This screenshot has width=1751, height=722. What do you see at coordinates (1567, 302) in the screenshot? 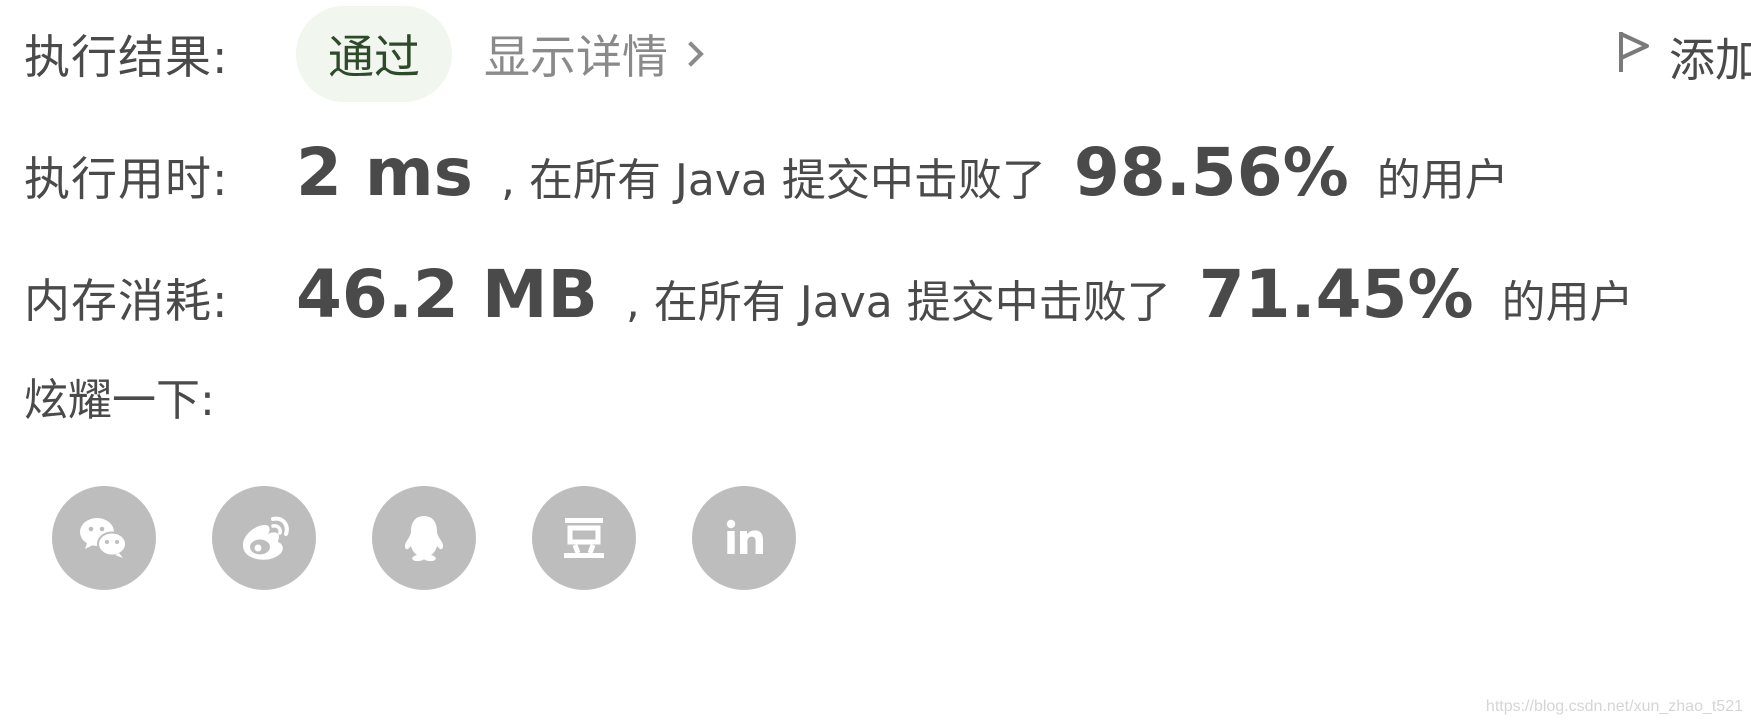
I see `memory-suffix: 的用户` at bounding box center [1567, 302].